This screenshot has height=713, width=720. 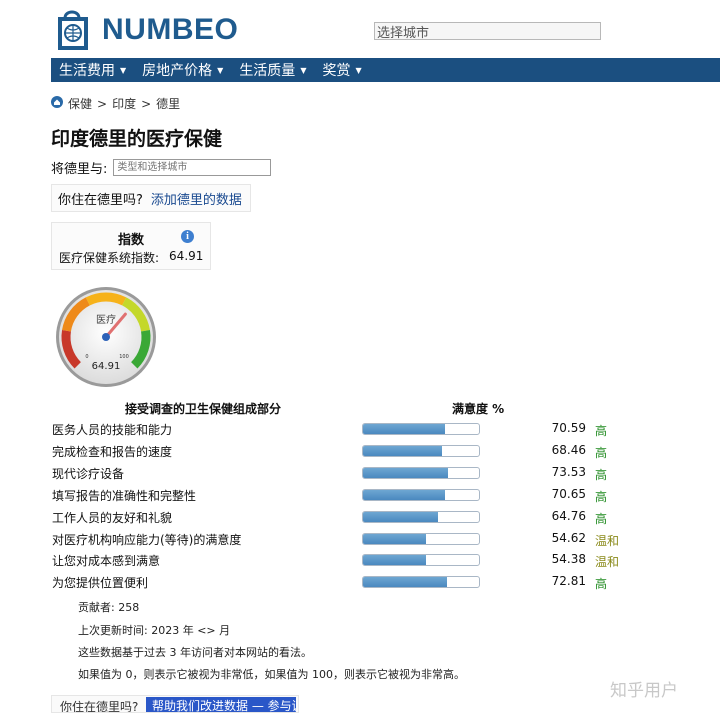 What do you see at coordinates (112, 518) in the screenshot?
I see `component-label: 工作人员的友好和礼貌` at bounding box center [112, 518].